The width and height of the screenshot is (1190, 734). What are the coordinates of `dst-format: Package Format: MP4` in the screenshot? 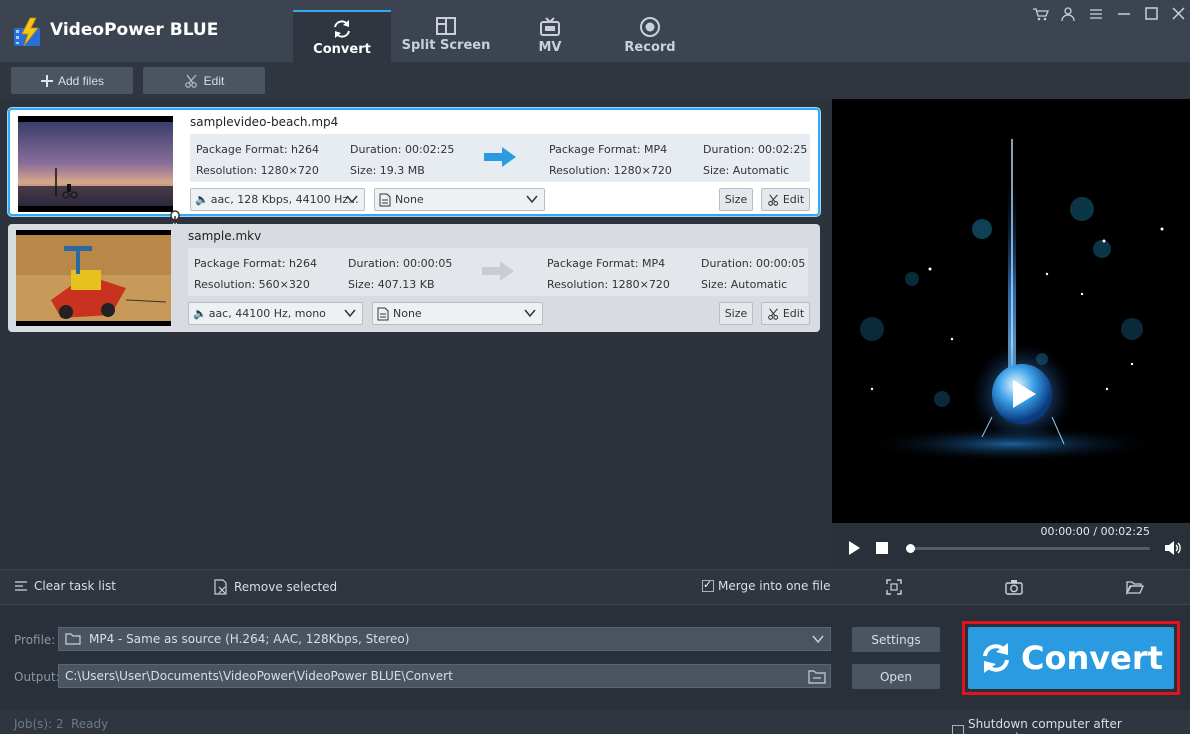 It's located at (608, 149).